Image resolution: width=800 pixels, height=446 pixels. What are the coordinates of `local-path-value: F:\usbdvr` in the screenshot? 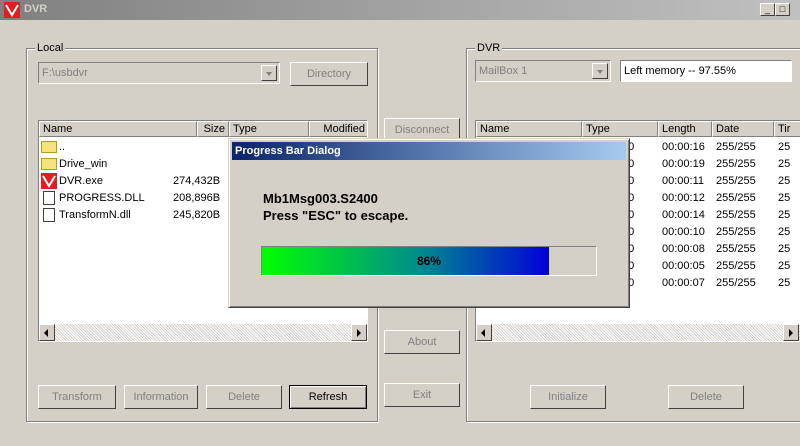 It's located at (65, 73).